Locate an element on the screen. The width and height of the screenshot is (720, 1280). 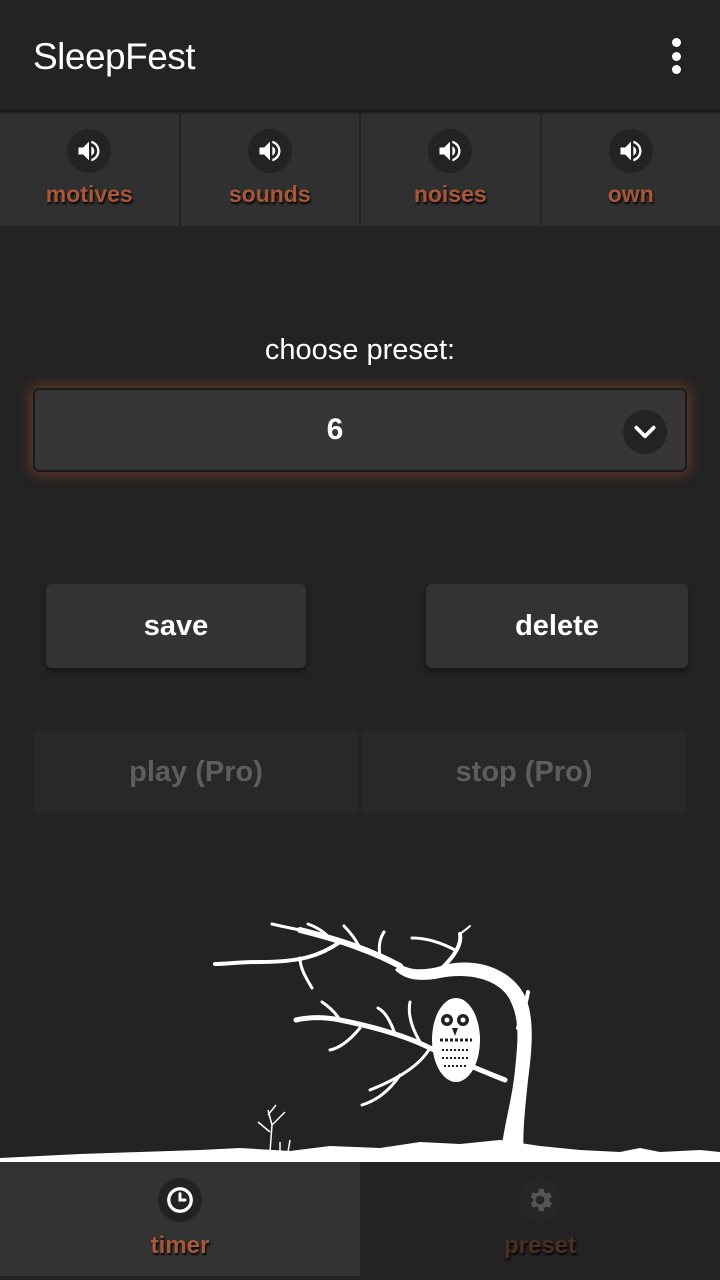
bottom-nav: timer preset is located at coordinates (360, 1221).